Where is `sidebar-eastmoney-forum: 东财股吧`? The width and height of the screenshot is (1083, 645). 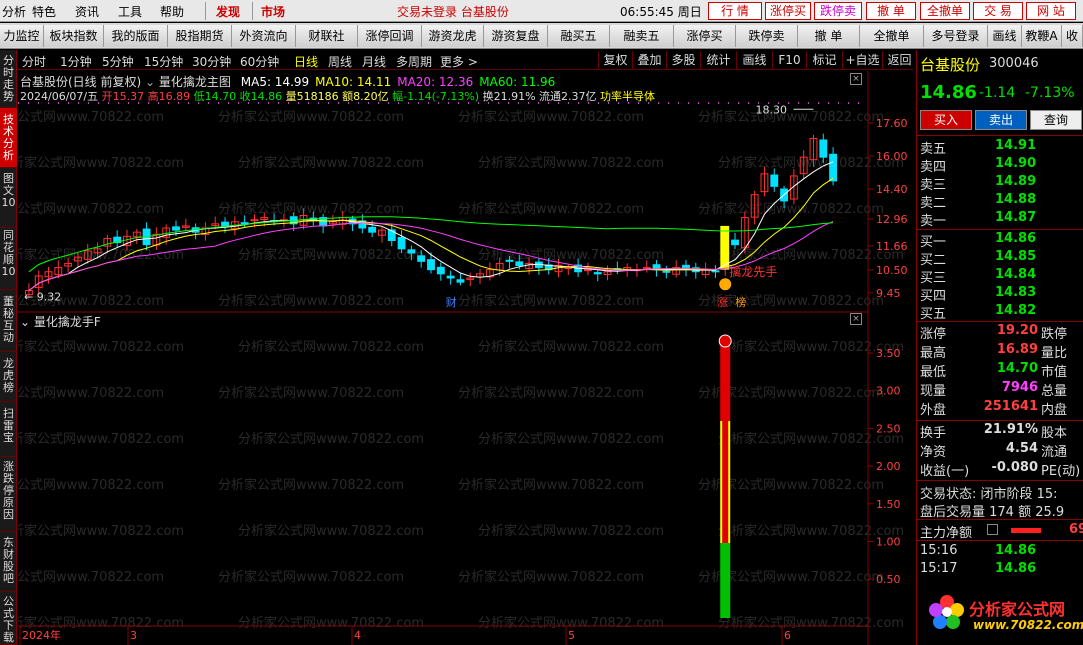
sidebar-eastmoney-forum: 东财股吧 is located at coordinates (8, 562).